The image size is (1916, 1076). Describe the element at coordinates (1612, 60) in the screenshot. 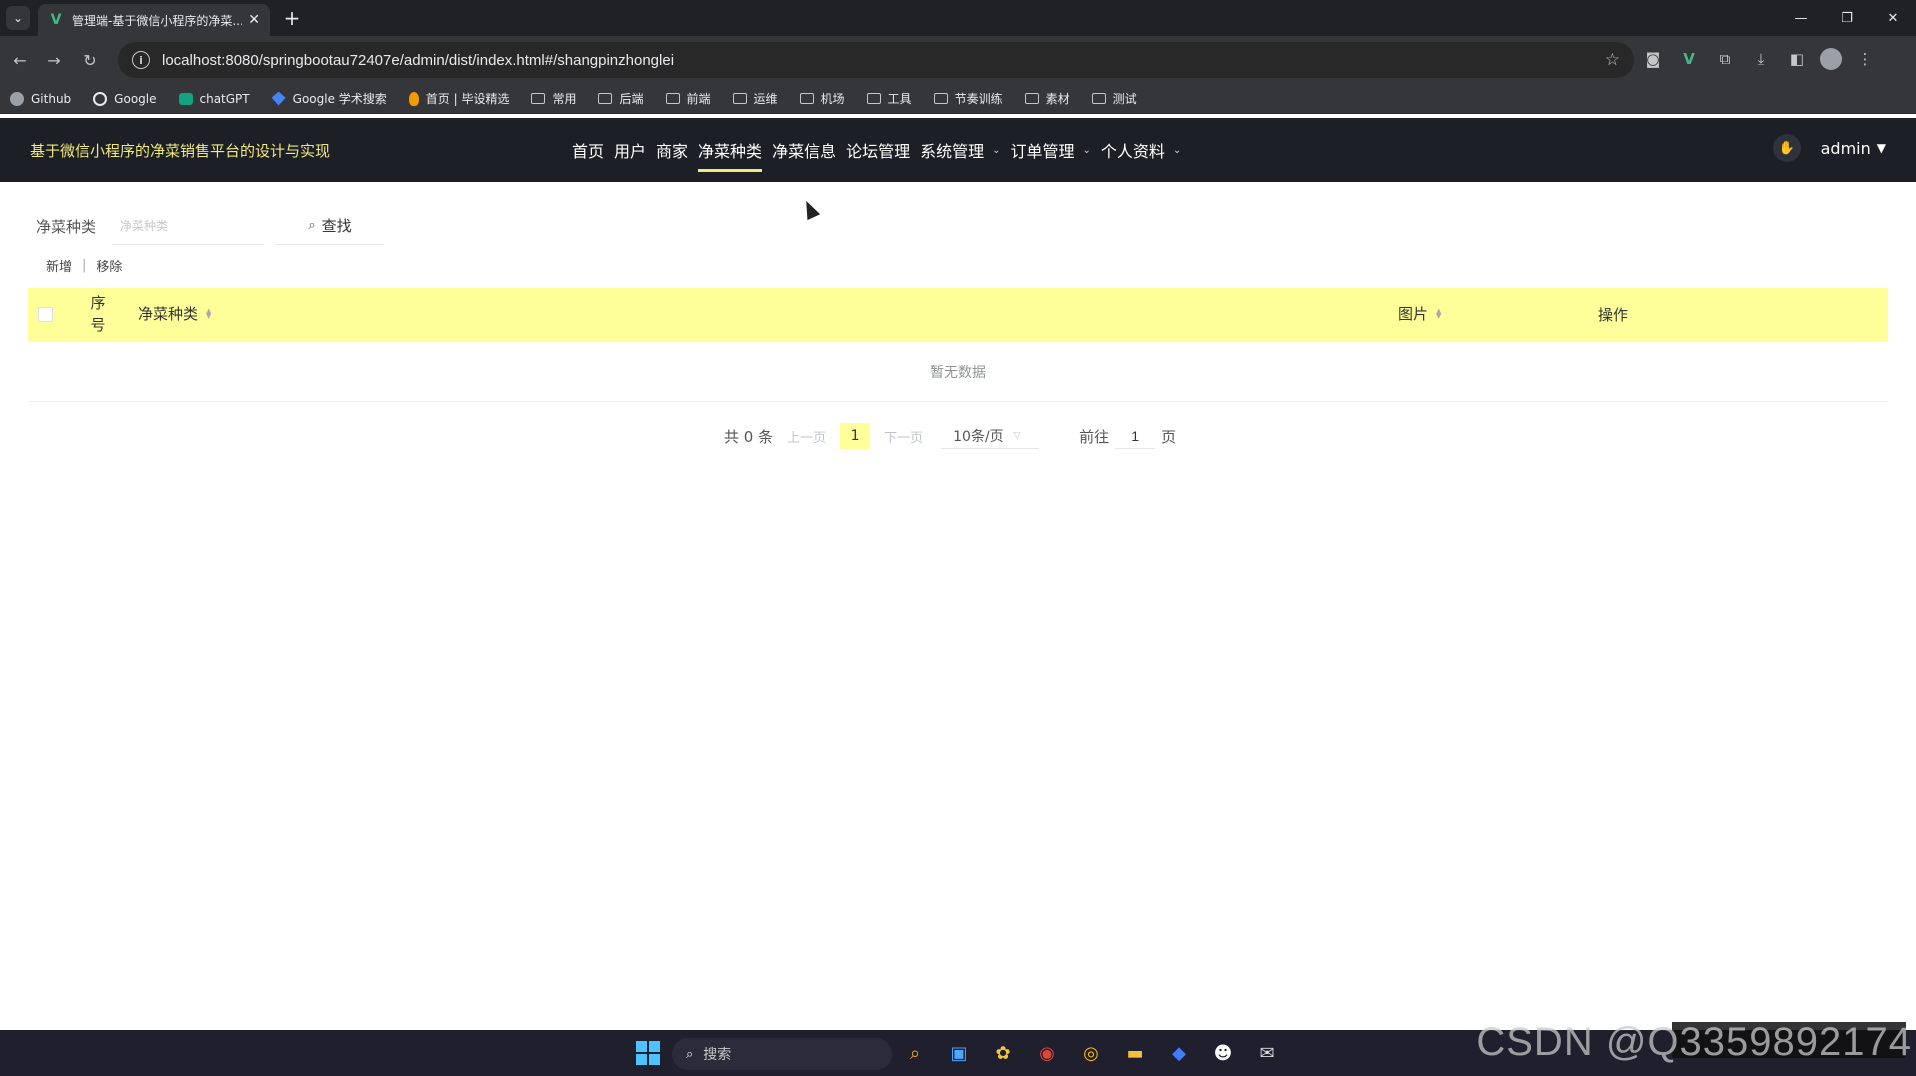

I see `bookmark-star-icon: ☆` at that location.